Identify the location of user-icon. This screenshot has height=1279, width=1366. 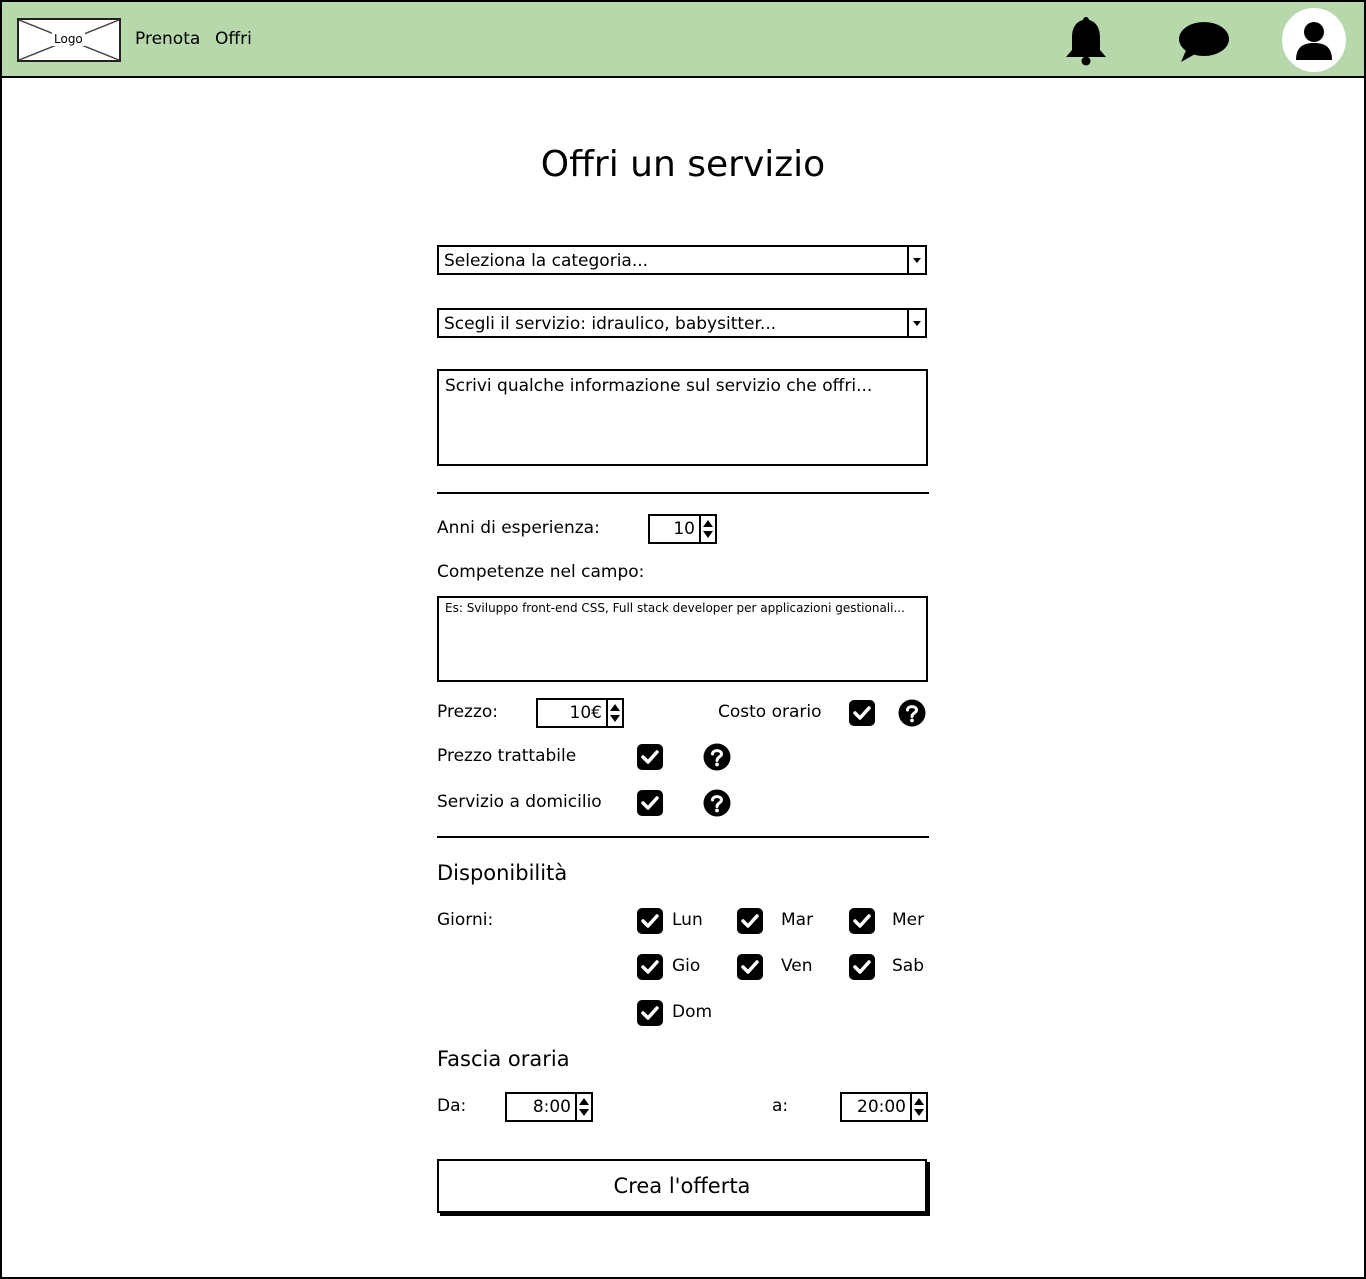
(1314, 41).